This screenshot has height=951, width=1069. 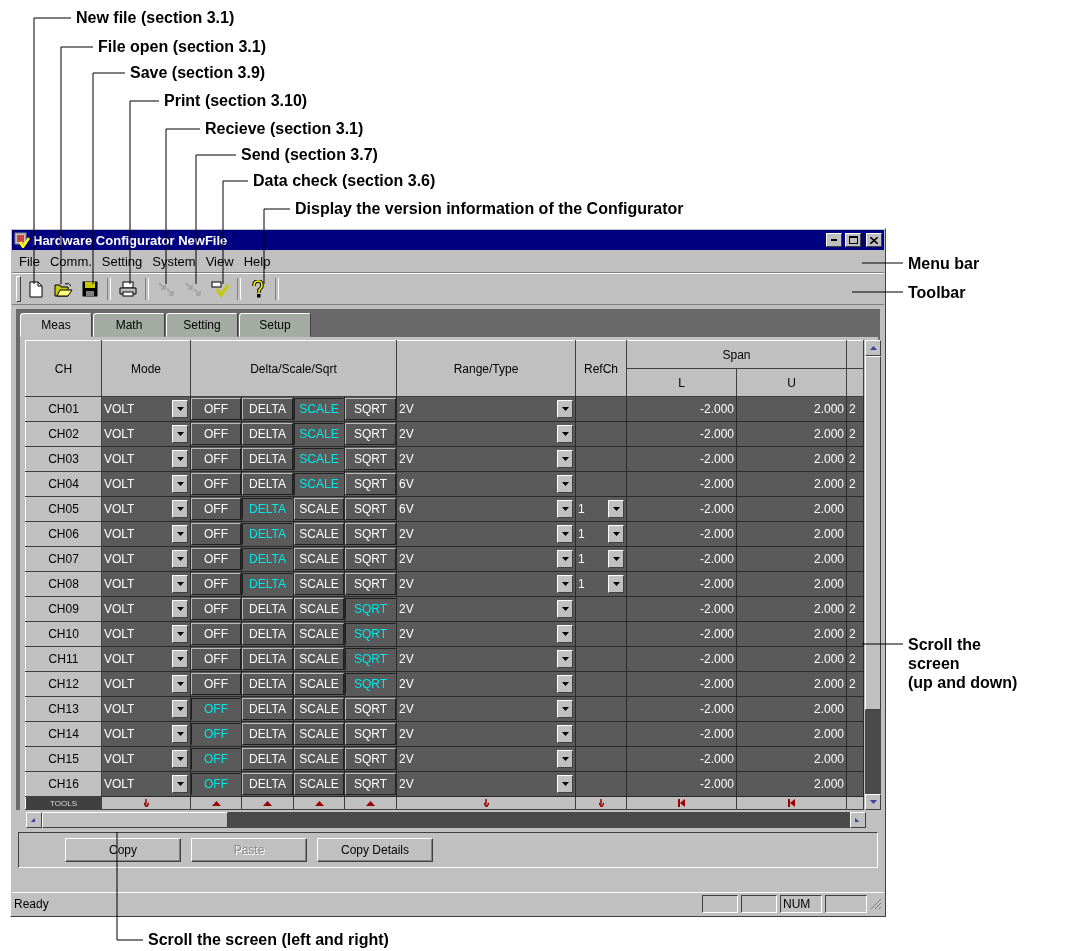 What do you see at coordinates (873, 802) in the screenshot?
I see `scroll-down-button` at bounding box center [873, 802].